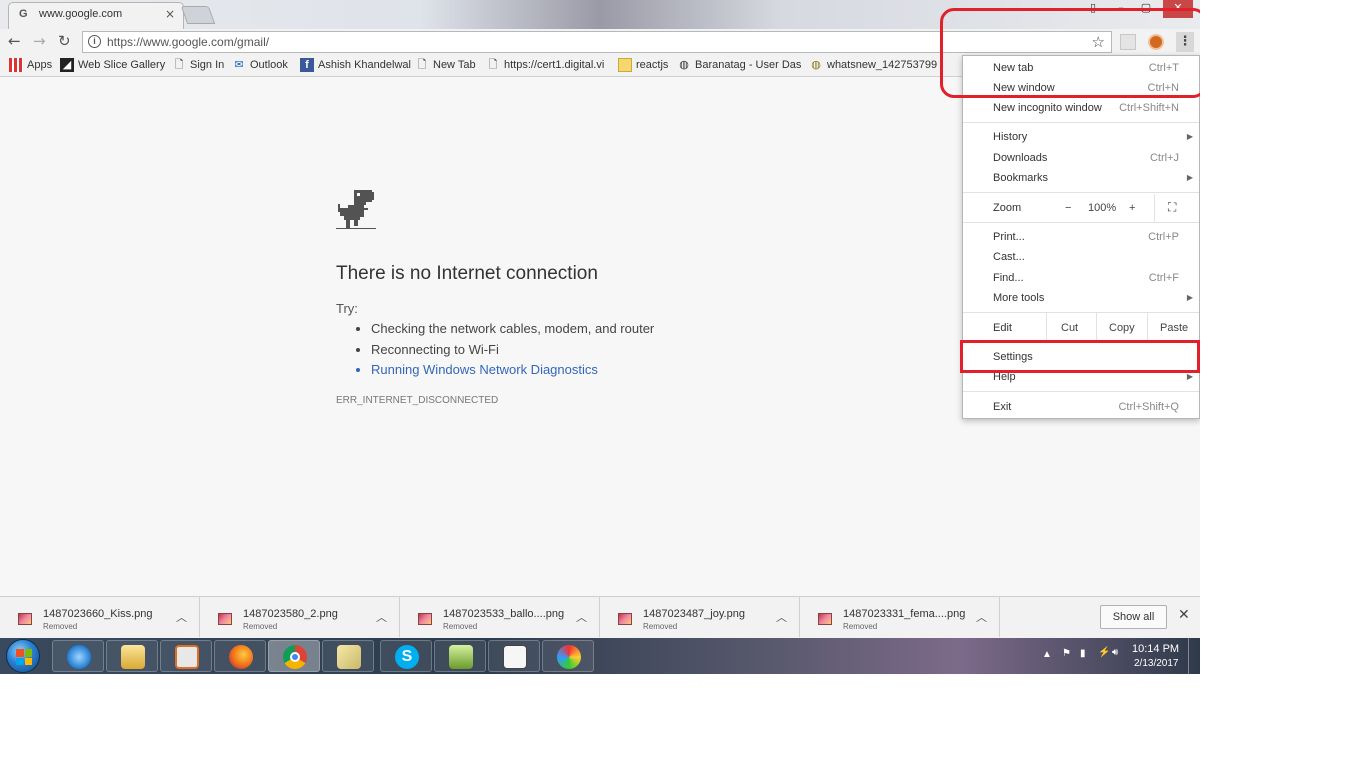 The image size is (1366, 768). Describe the element at coordinates (16, 65) in the screenshot. I see `apps-grid-icon` at that location.